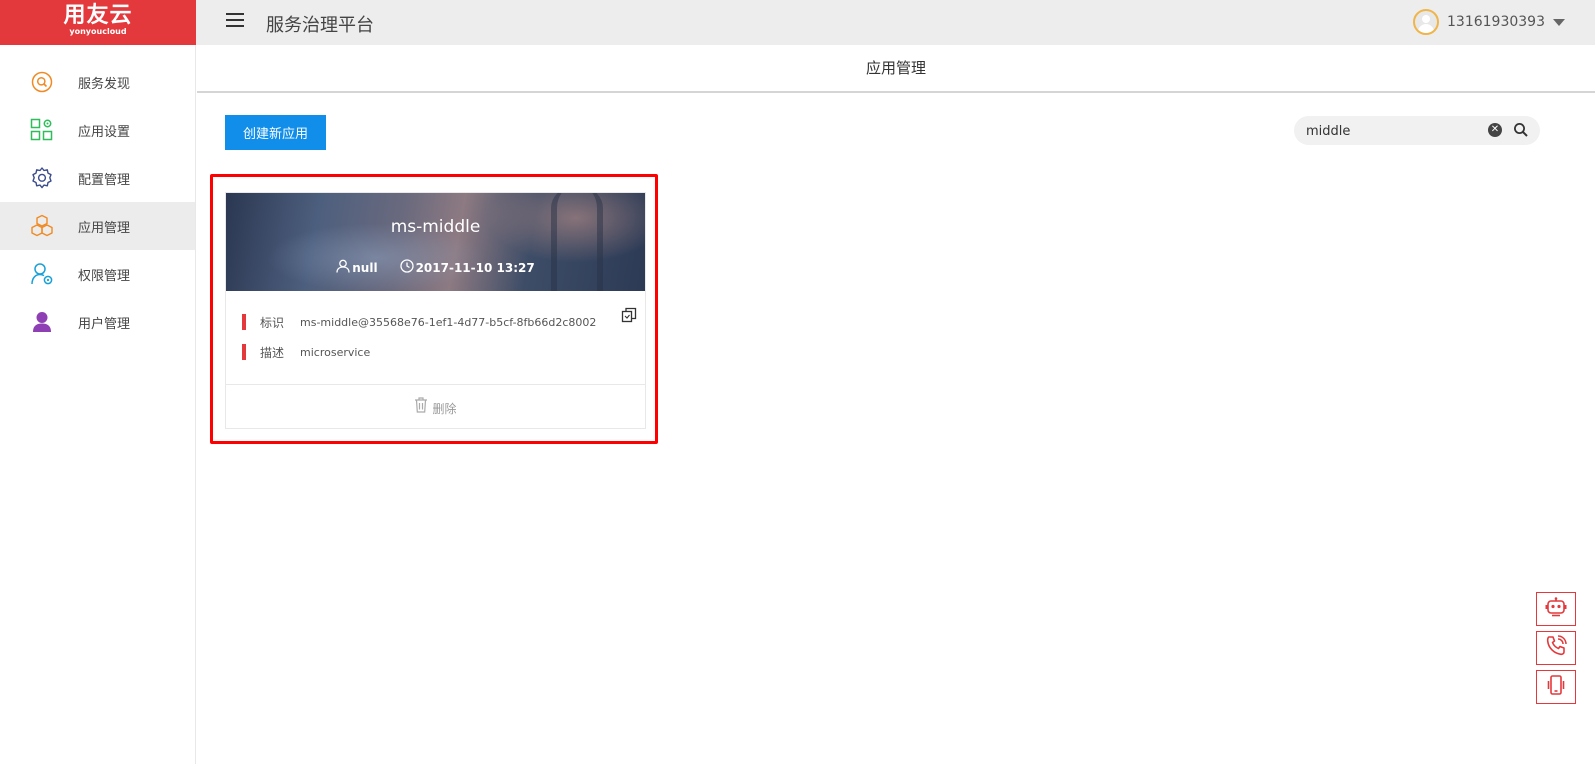 This screenshot has height=764, width=1595. I want to click on search-circle-icon, so click(42, 82).